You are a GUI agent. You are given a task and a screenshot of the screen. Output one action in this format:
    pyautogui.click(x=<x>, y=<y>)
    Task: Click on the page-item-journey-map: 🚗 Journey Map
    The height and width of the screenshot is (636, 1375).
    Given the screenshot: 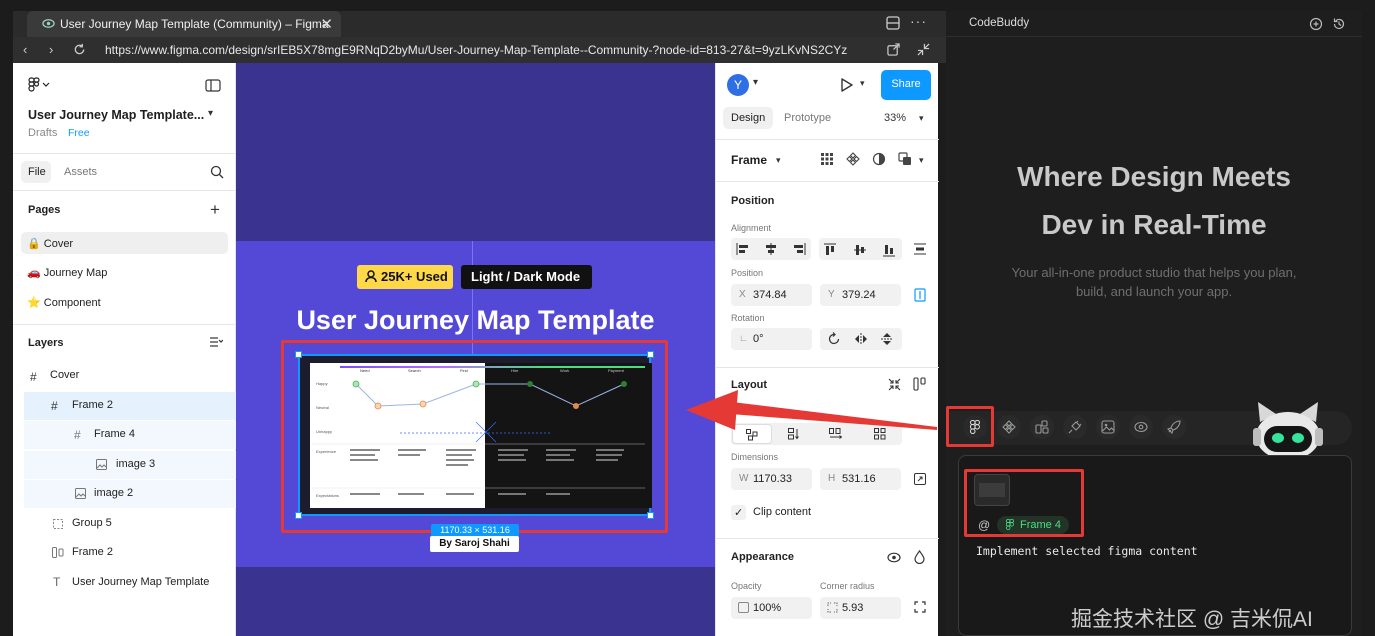 What is the action you would take?
    pyautogui.click(x=124, y=275)
    